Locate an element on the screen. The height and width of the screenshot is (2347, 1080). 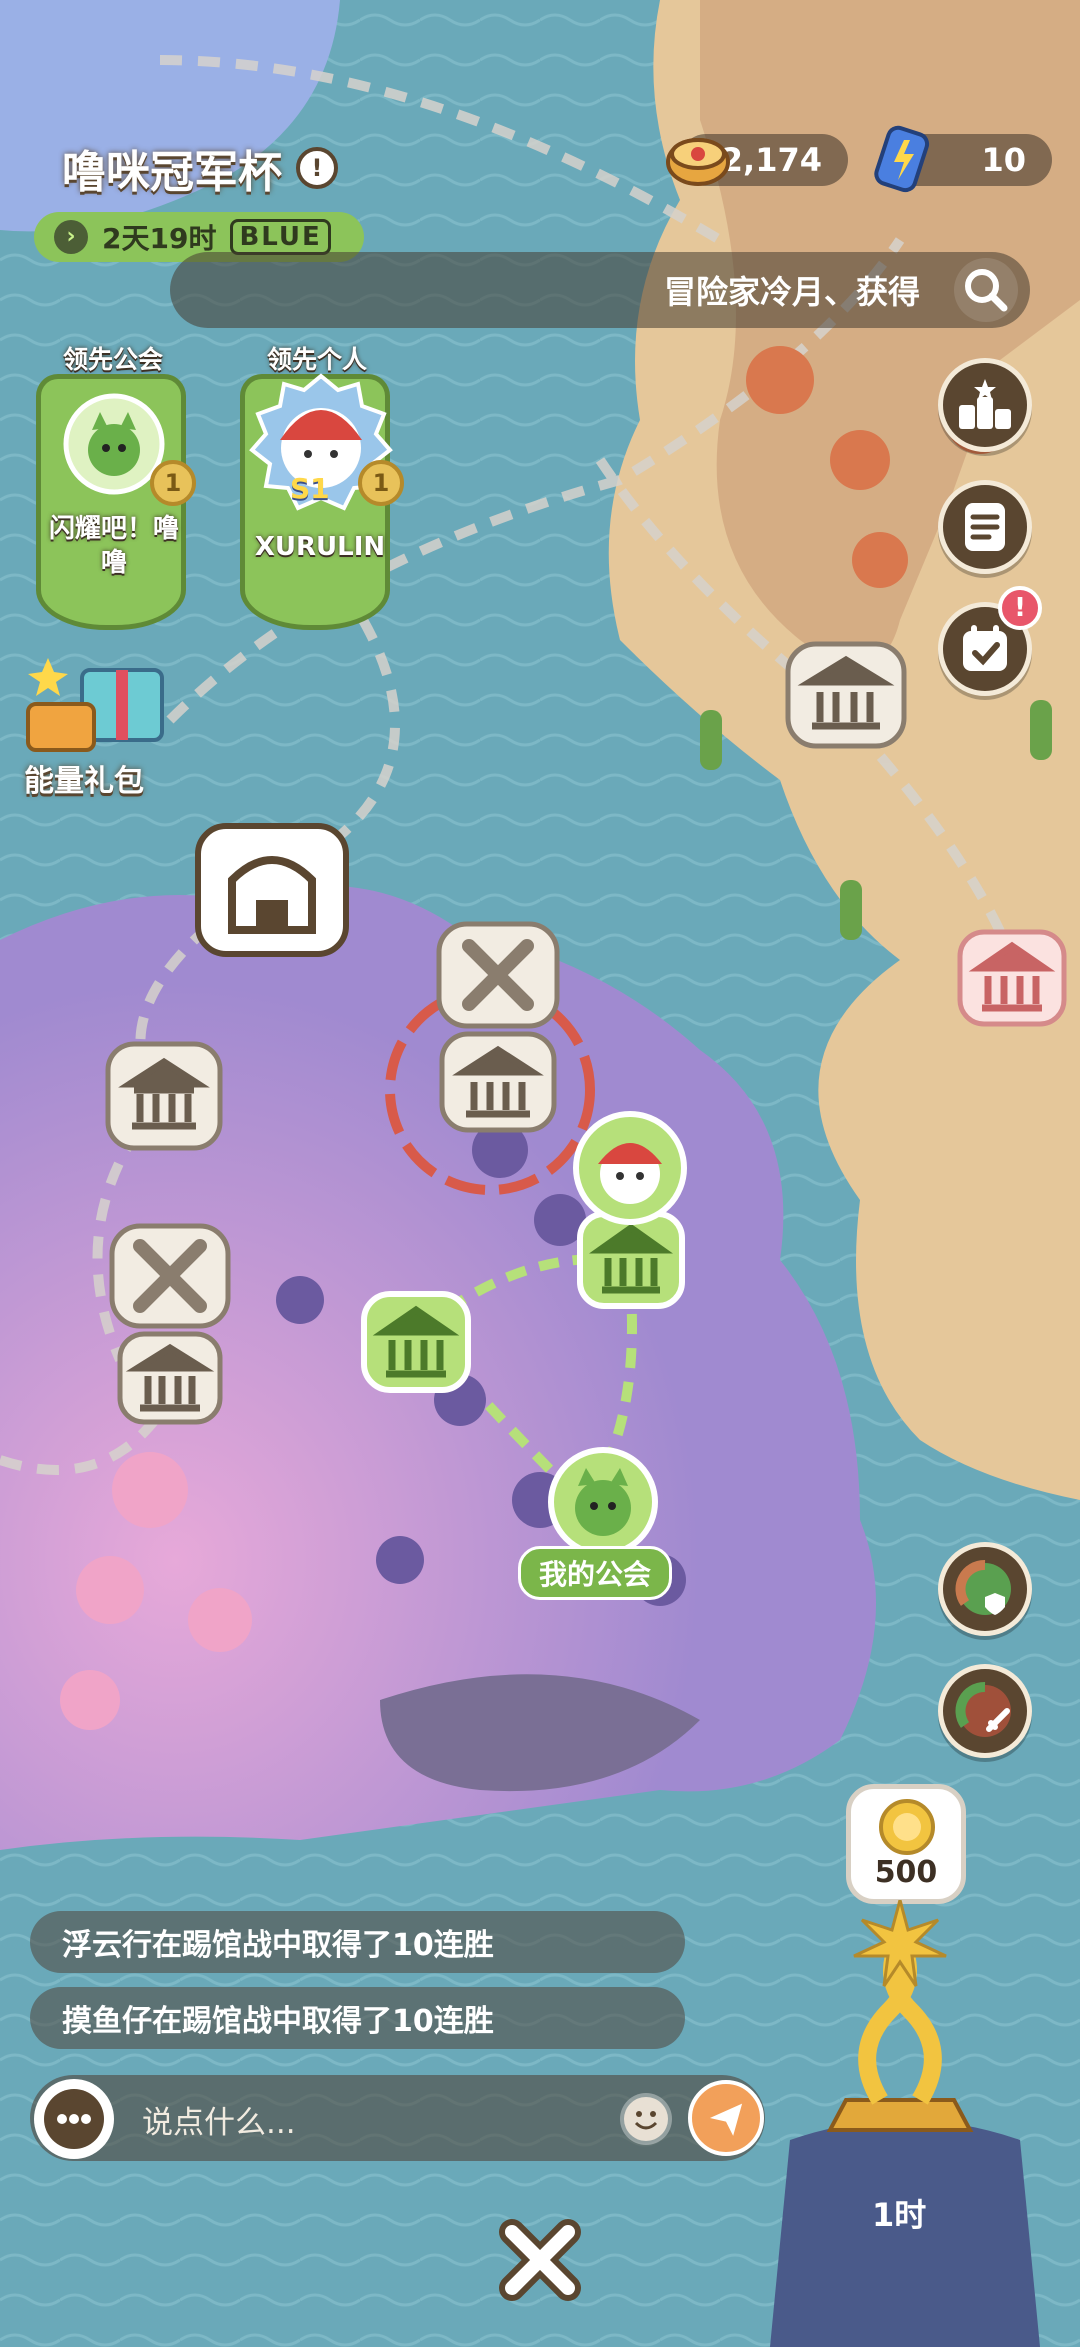
trophy-icon is located at coordinates (905, 2120).